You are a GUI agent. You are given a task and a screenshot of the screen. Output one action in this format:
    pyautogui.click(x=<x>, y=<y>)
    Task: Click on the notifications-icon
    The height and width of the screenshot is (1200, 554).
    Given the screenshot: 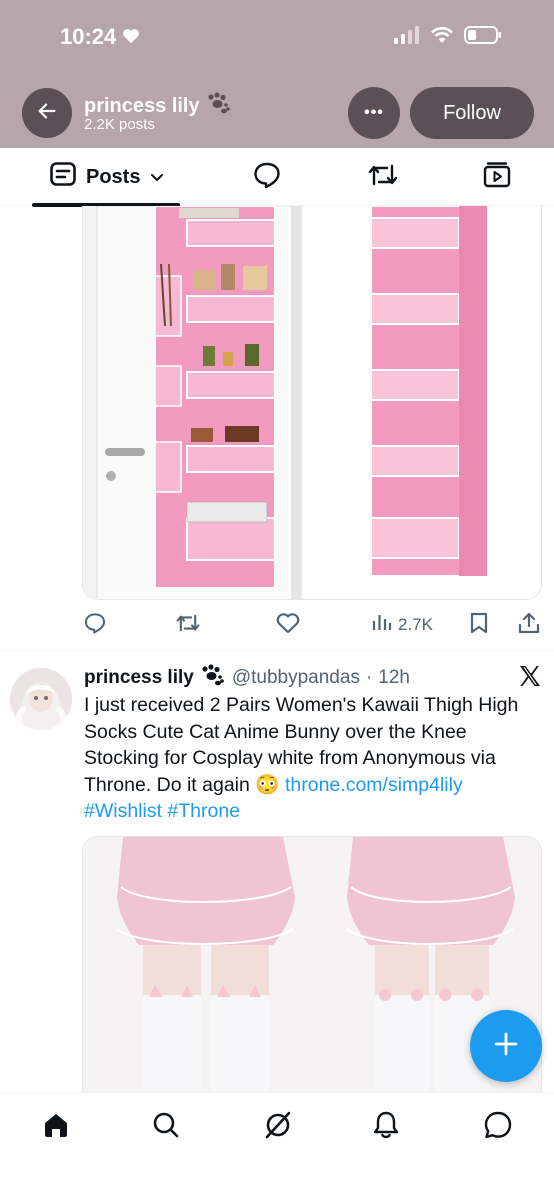 What is the action you would take?
    pyautogui.click(x=386, y=1127)
    